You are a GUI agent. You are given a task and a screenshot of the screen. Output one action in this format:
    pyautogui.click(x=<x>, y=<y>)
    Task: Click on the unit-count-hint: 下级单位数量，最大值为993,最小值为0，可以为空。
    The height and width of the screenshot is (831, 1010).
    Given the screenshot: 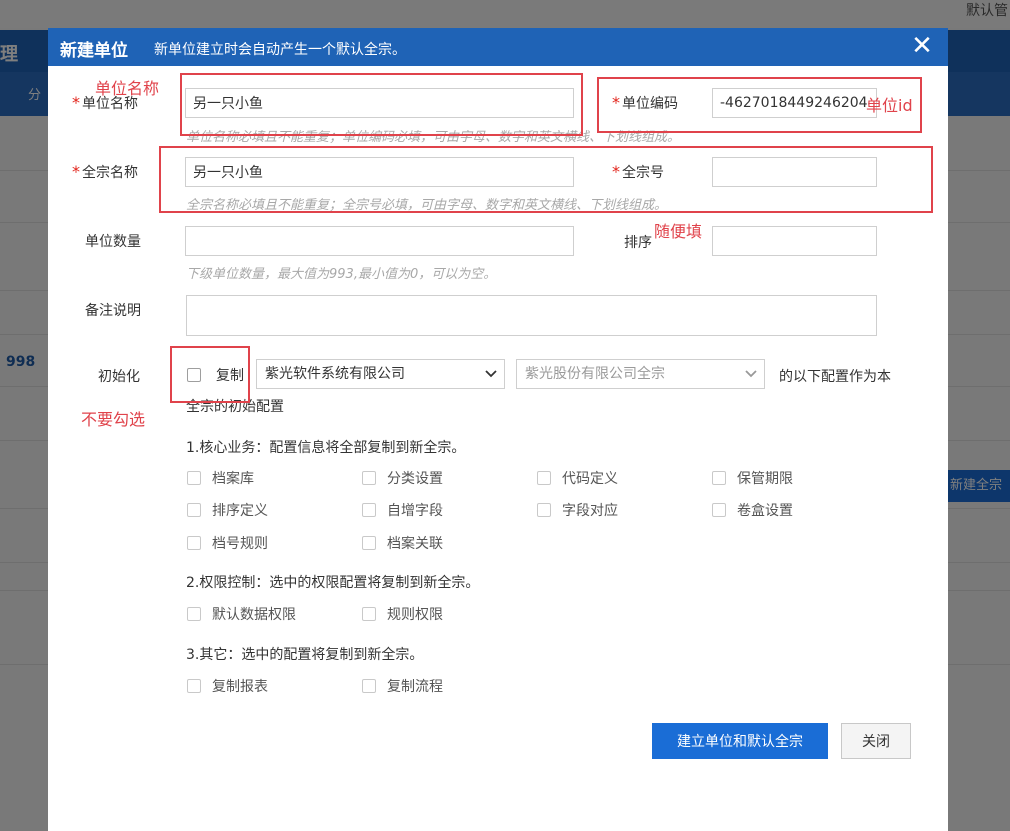 What is the action you would take?
    pyautogui.click(x=341, y=274)
    